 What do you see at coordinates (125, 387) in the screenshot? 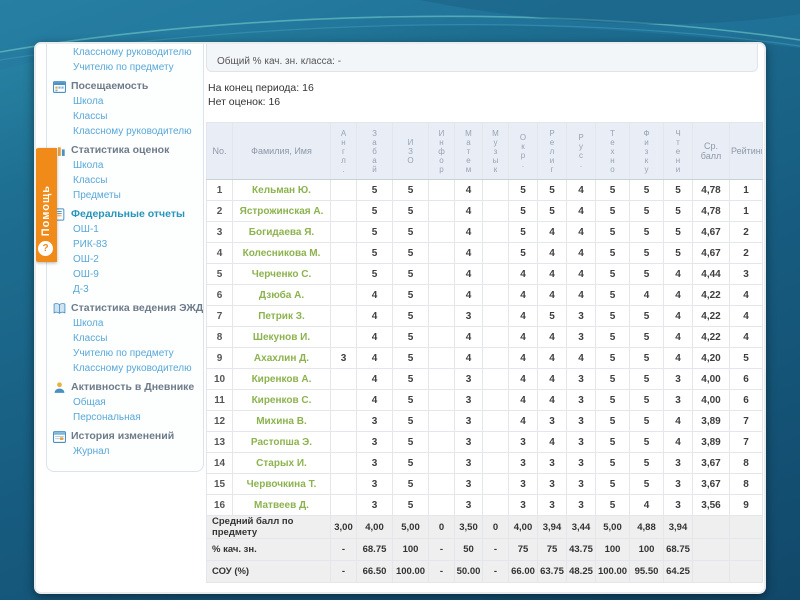
I see `sidebar-section-header: Активность в Дневнике` at bounding box center [125, 387].